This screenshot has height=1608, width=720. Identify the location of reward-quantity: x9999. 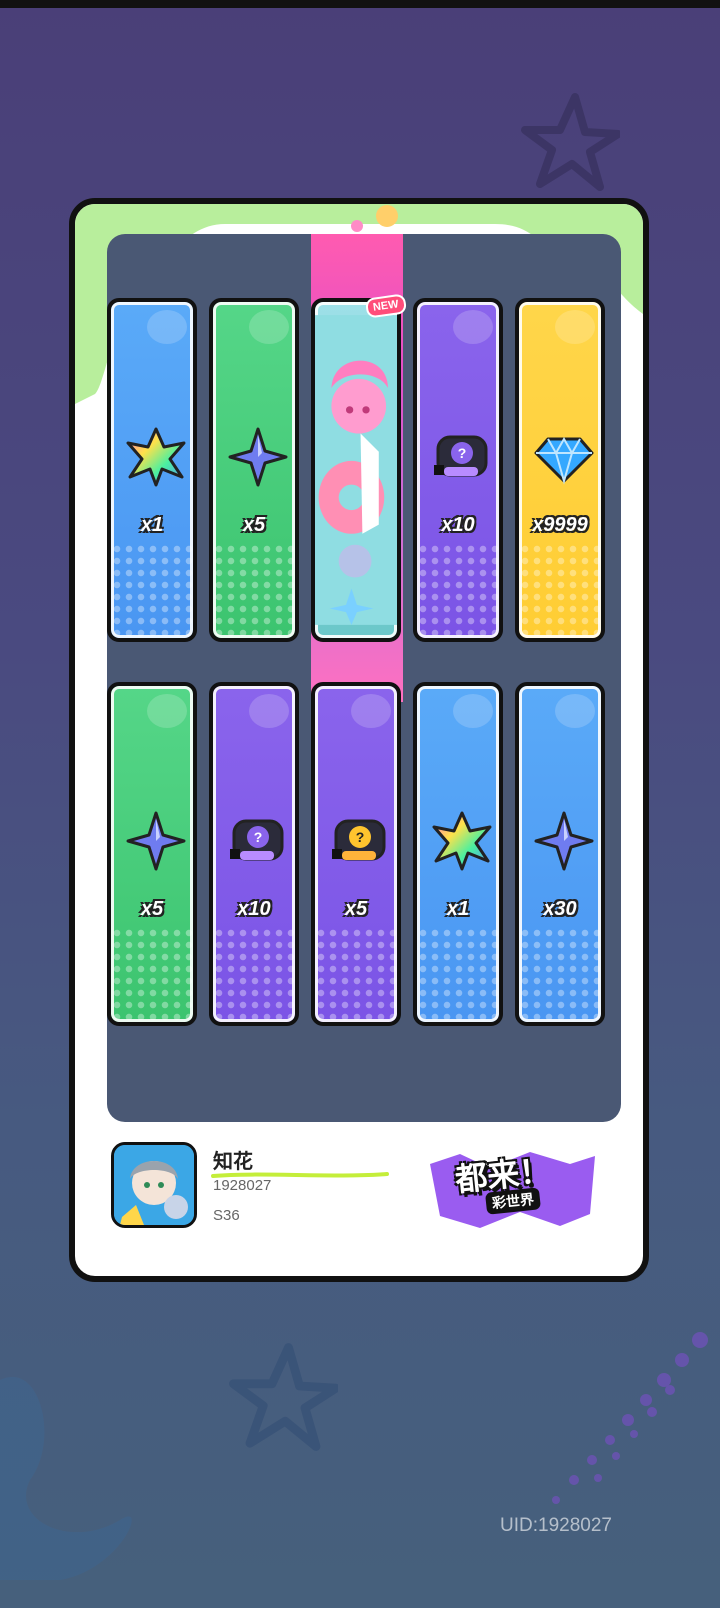
(560, 525).